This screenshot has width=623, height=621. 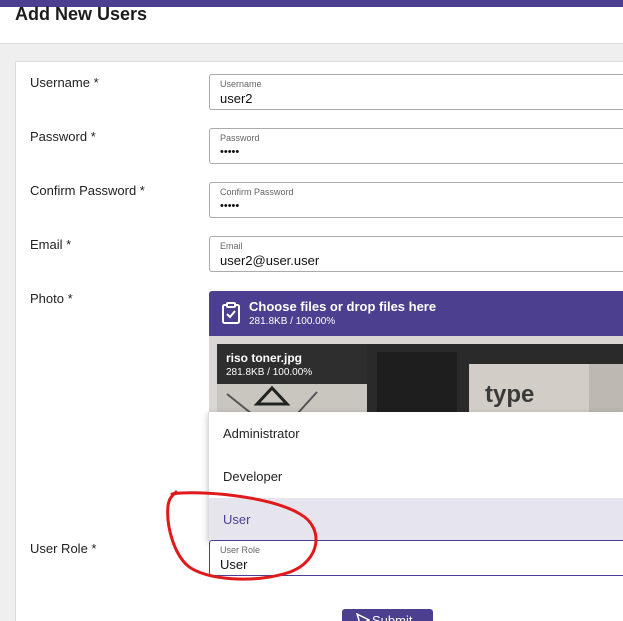 I want to click on user-role-label: User Role *, so click(x=63, y=548).